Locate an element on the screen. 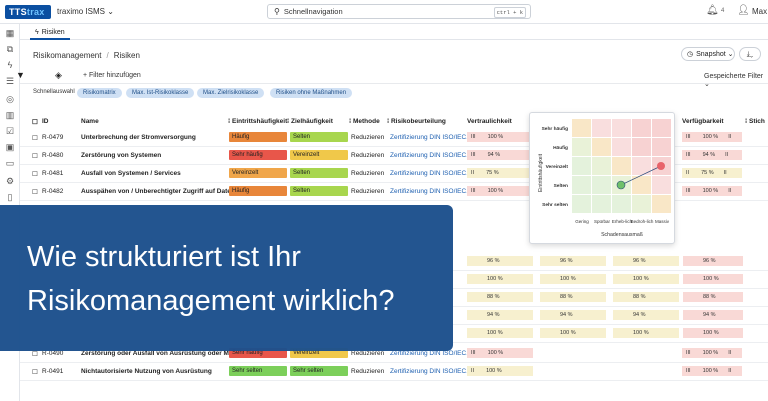 The height and width of the screenshot is (401, 768). col-eintritt: ⁞ Eintrittshäufigkeit is located at coordinates (257, 121).